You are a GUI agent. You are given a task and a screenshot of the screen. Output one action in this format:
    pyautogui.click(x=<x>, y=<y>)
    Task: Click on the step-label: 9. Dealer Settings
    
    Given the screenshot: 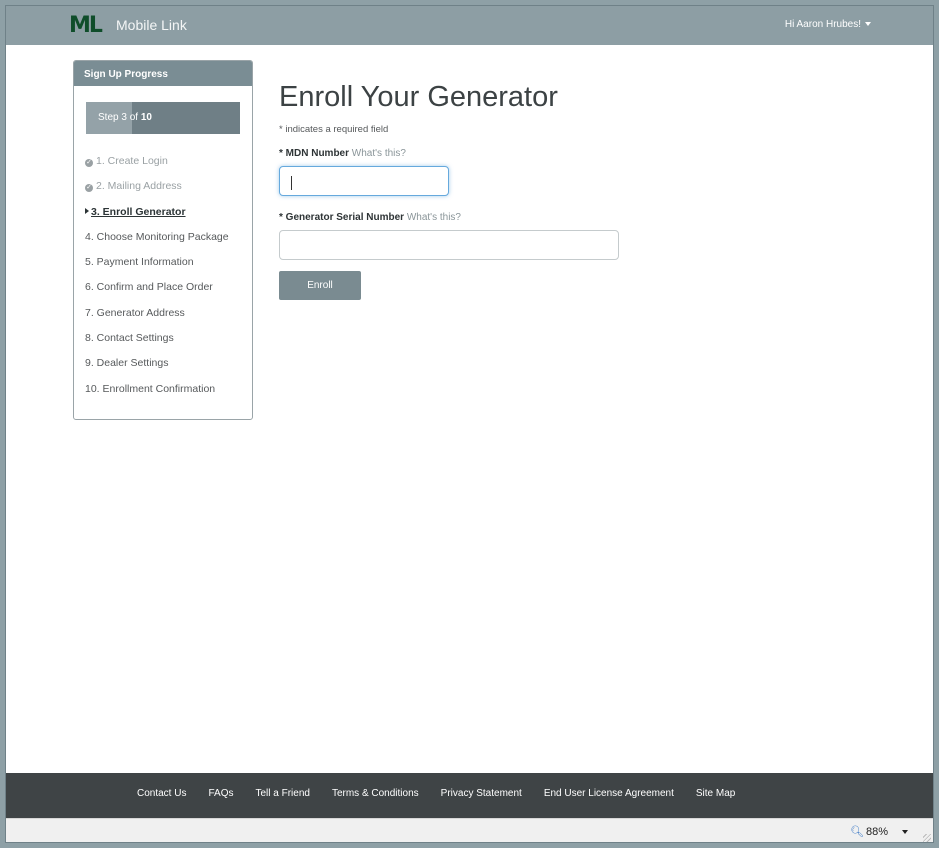 What is the action you would take?
    pyautogui.click(x=127, y=363)
    